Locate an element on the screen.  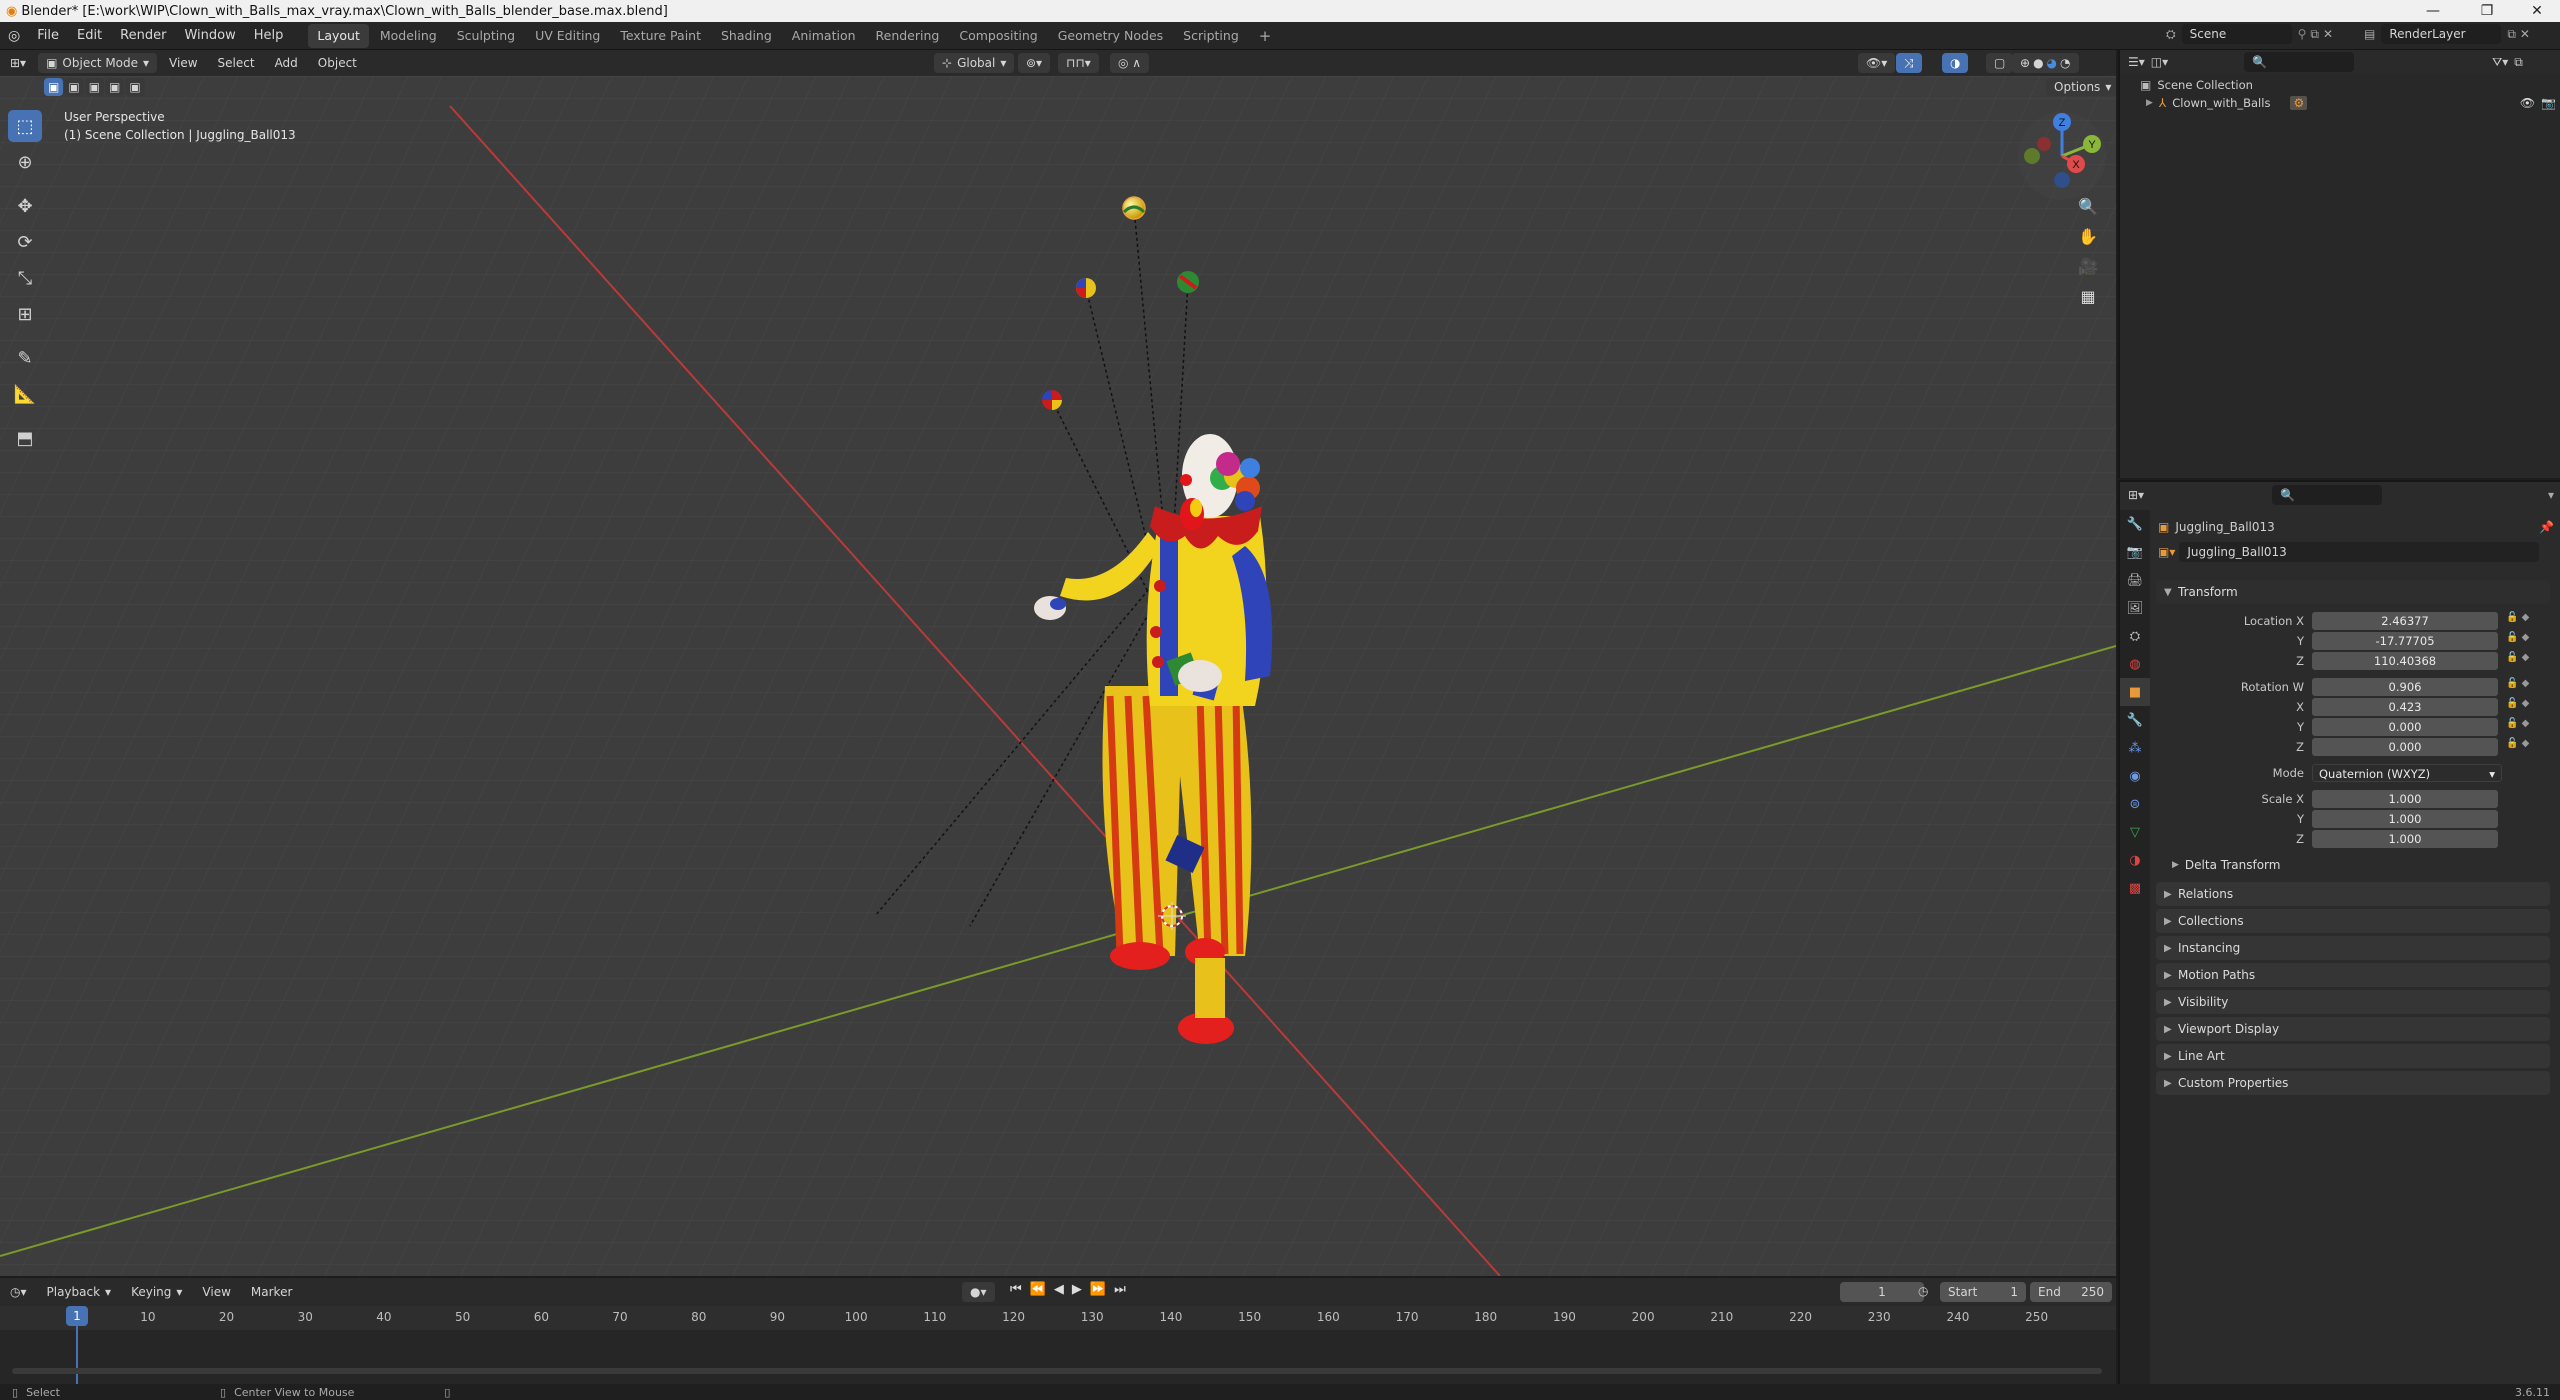
tab-modeling: Modeling is located at coordinates (408, 36).